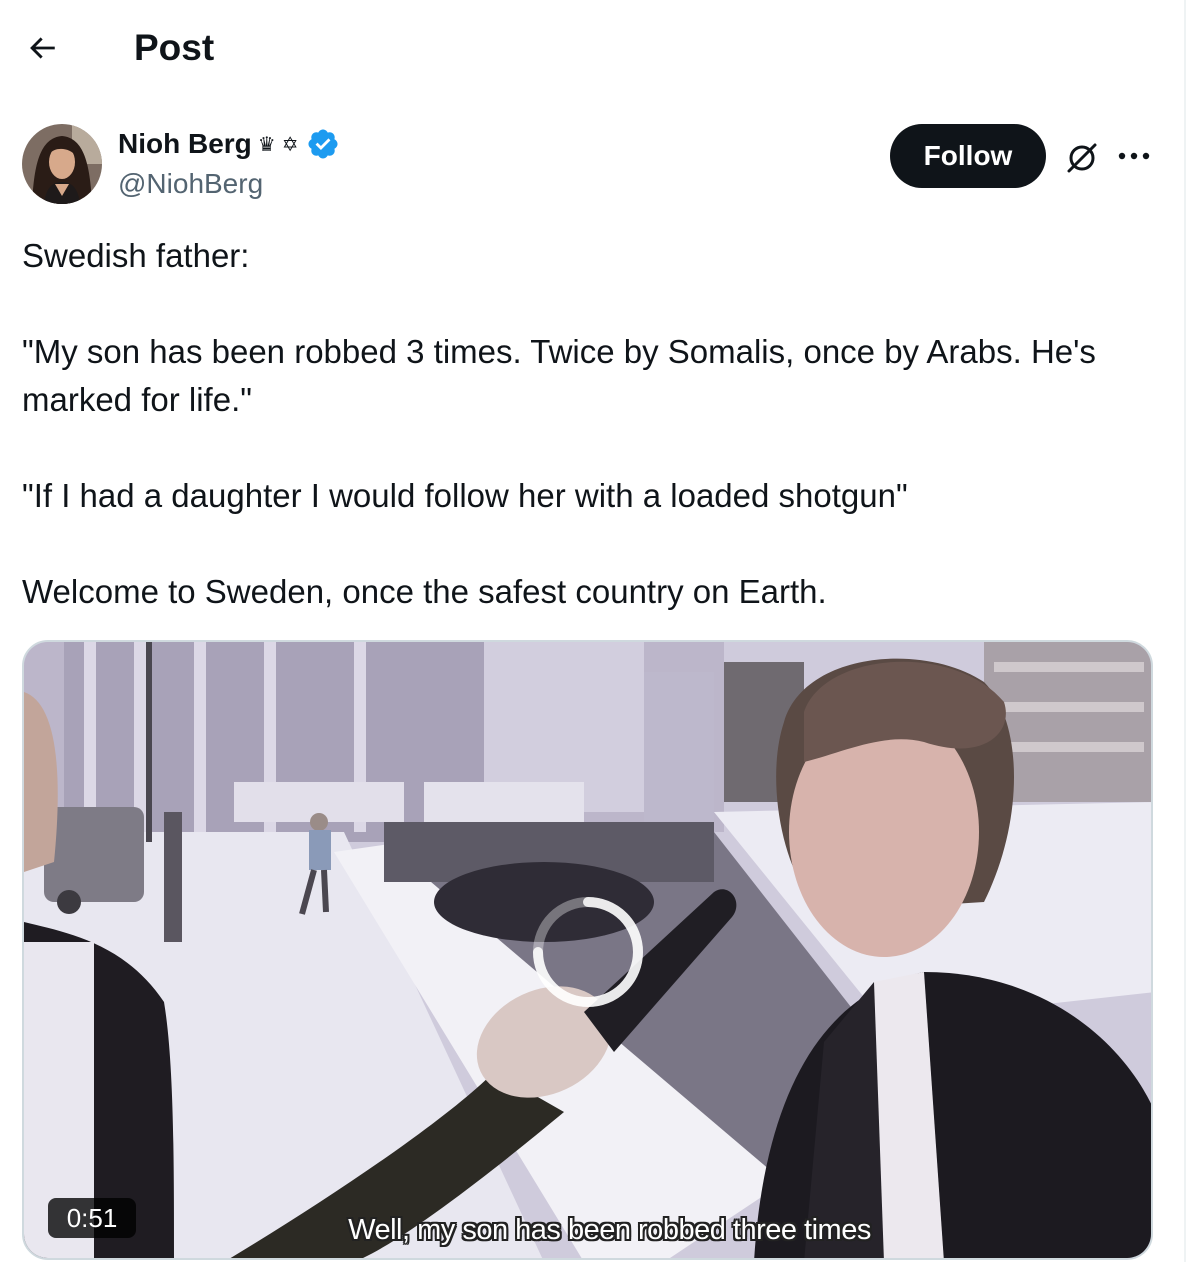  I want to click on grok-icon, so click(1082, 158).